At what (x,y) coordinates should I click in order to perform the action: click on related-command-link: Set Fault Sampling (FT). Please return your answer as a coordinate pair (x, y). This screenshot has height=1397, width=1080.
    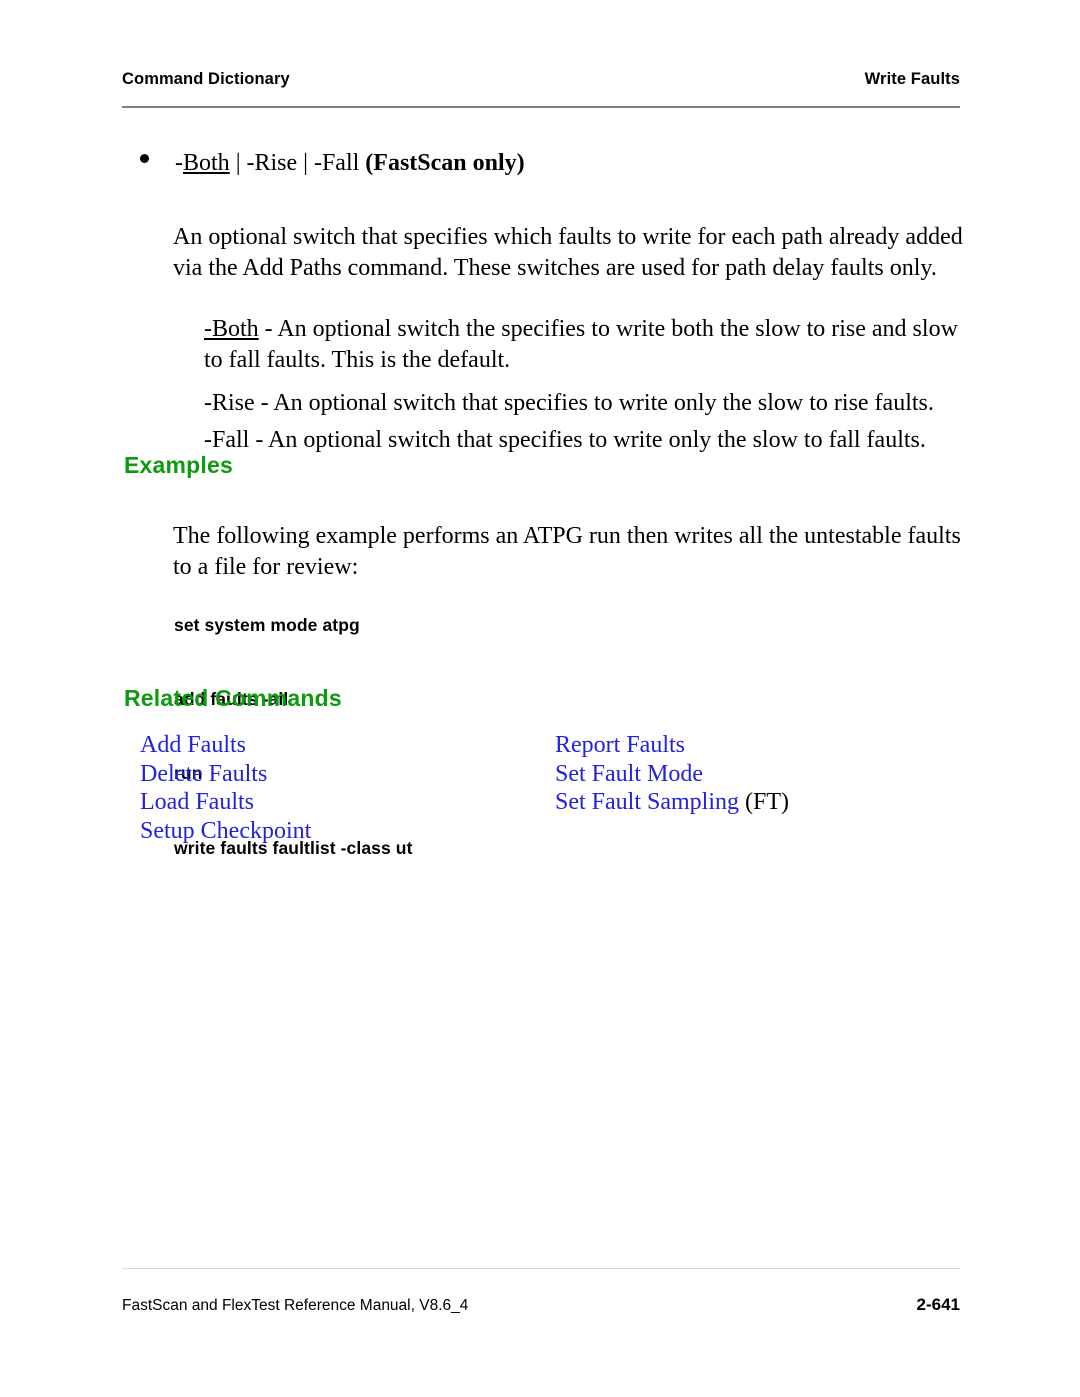
    Looking at the image, I should click on (762, 802).